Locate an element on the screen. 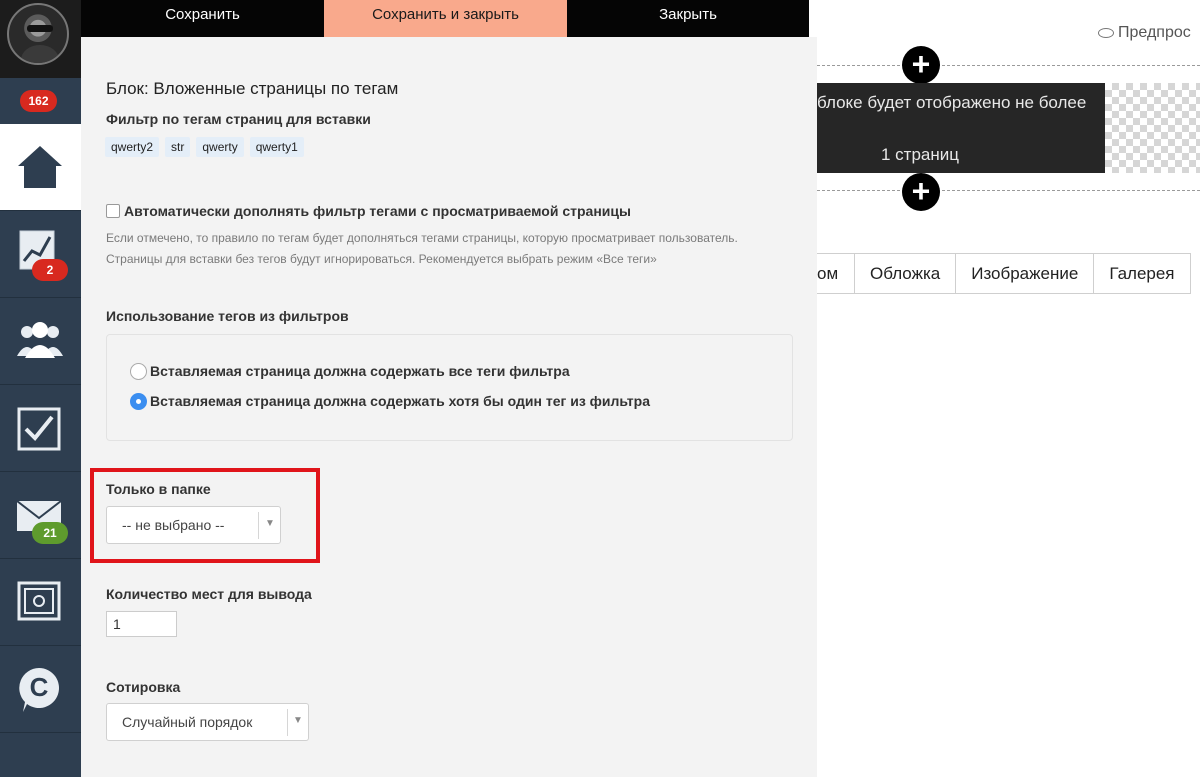  nav-item-home is located at coordinates (40, 167).